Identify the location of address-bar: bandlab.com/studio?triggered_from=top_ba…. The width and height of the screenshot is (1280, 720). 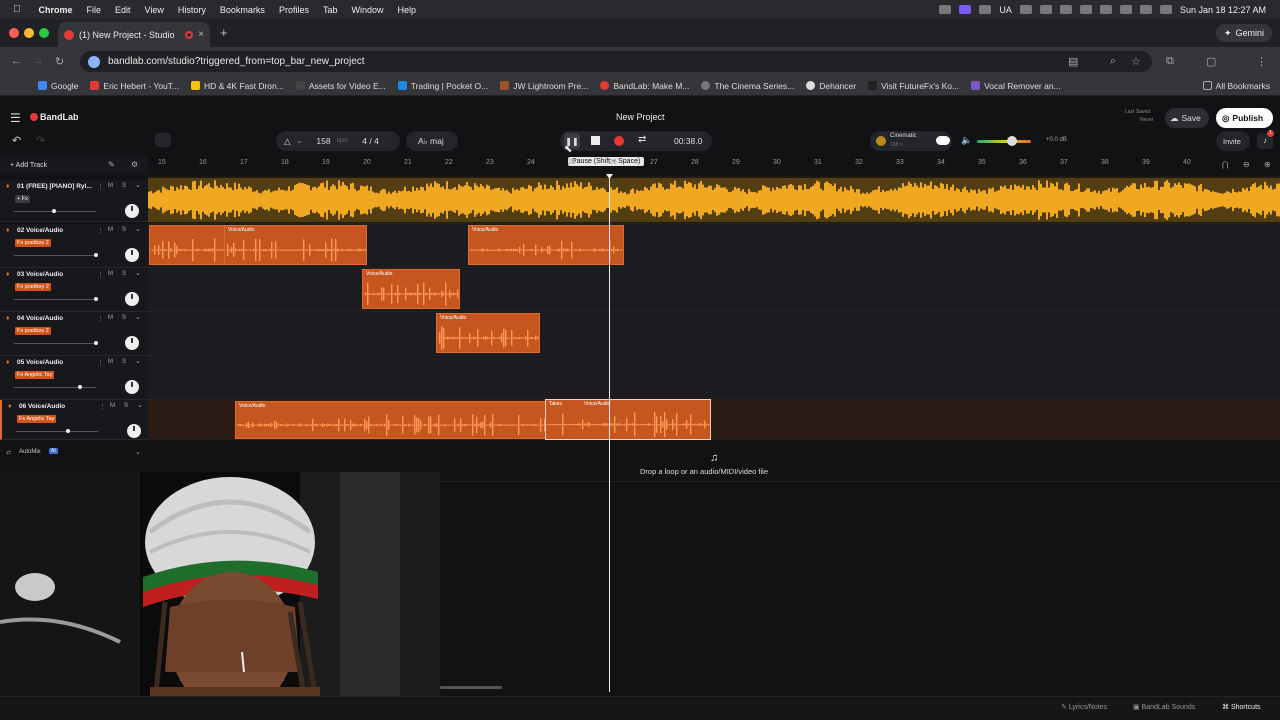
(616, 61).